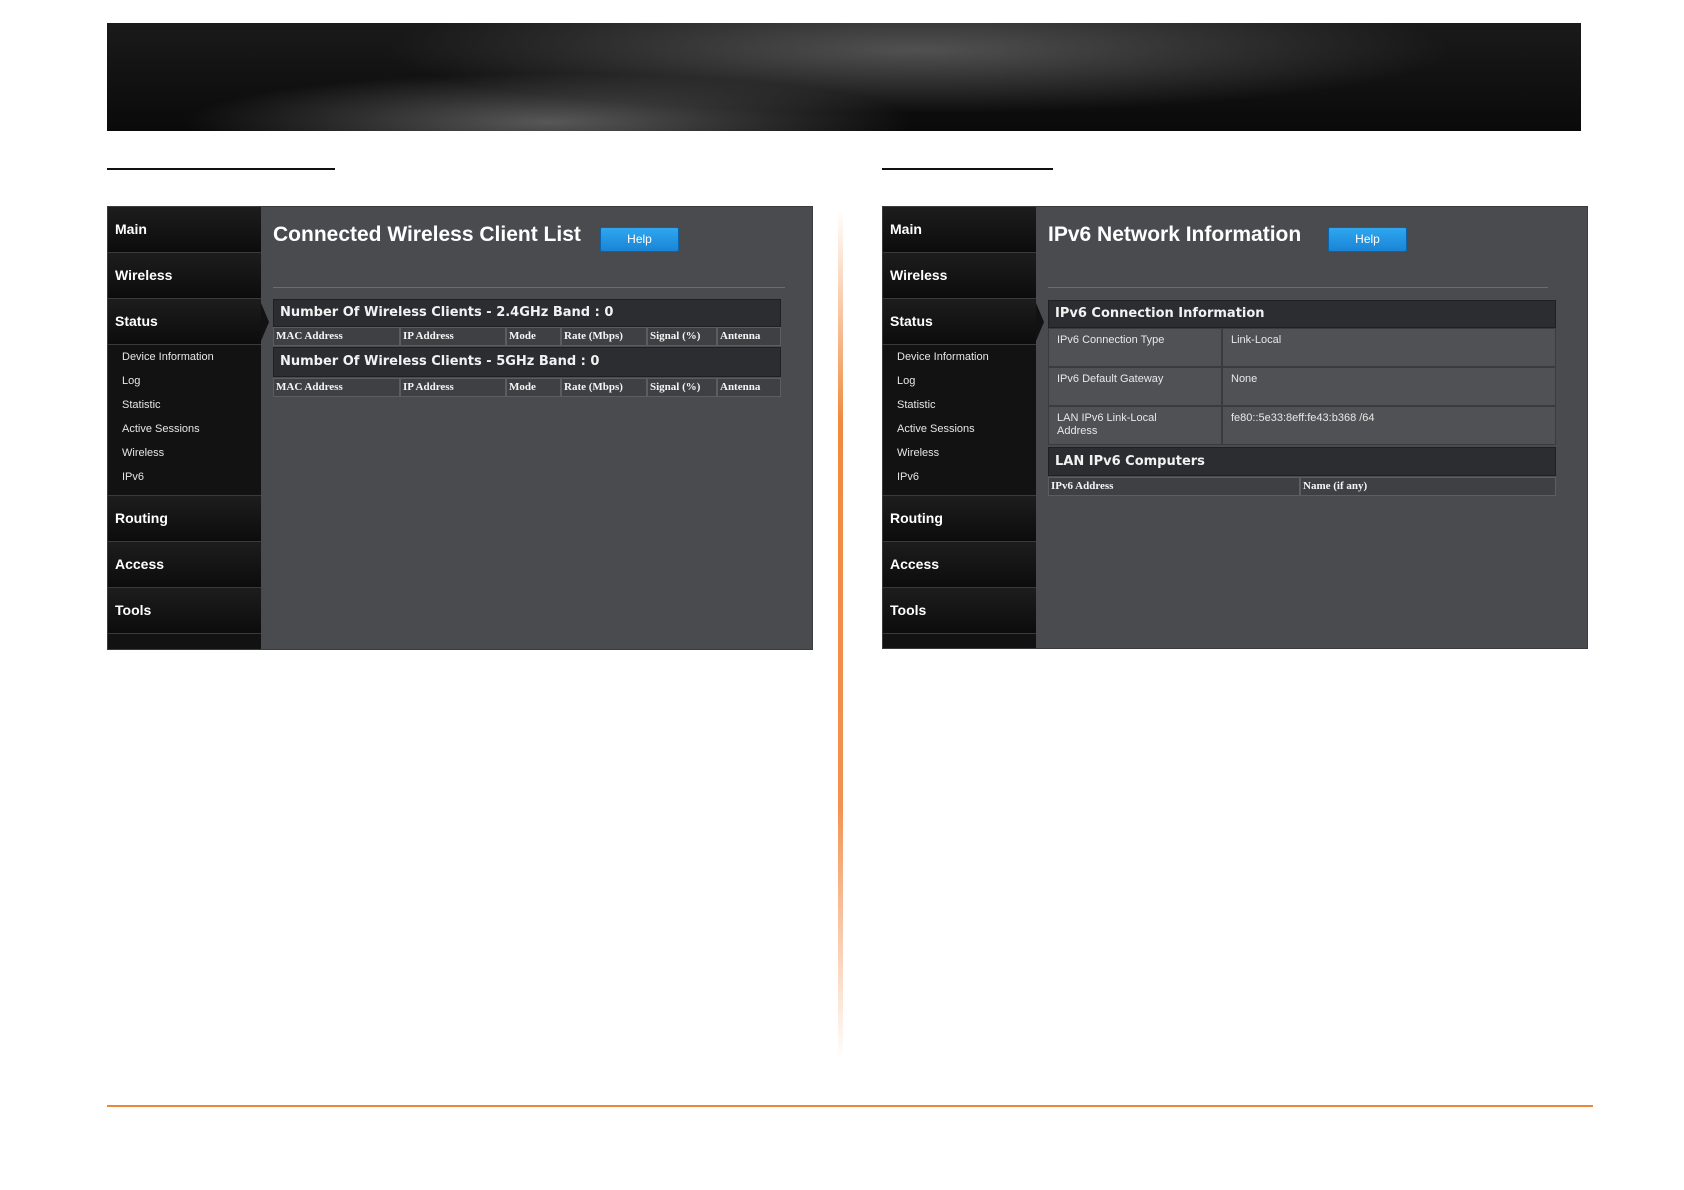 The width and height of the screenshot is (1684, 1190). Describe the element at coordinates (221, 169) in the screenshot. I see `section-rule-left` at that location.